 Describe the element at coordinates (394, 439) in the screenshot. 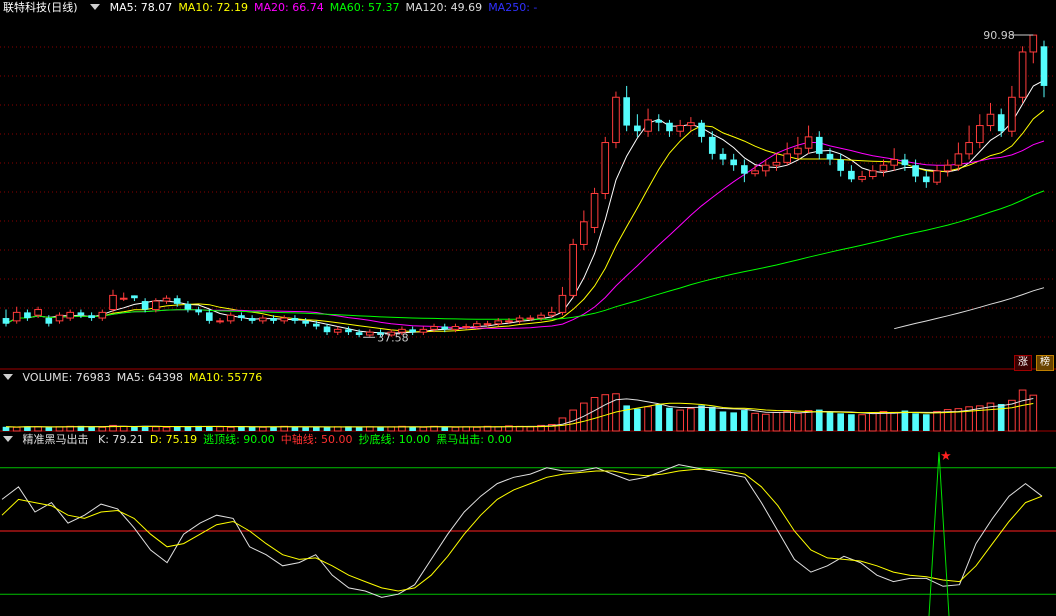

I see `indicator-legend-item: 抄底线: 10.00` at that location.